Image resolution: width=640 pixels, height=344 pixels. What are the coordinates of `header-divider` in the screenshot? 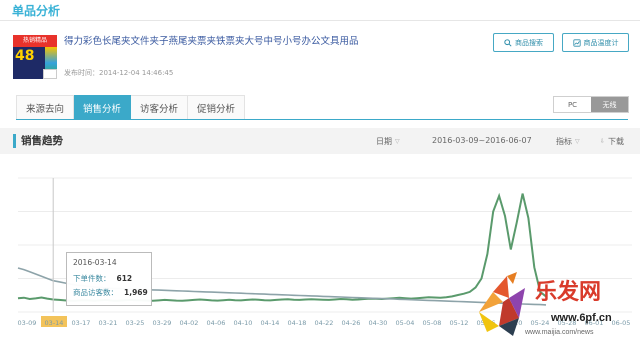 It's located at (320, 20).